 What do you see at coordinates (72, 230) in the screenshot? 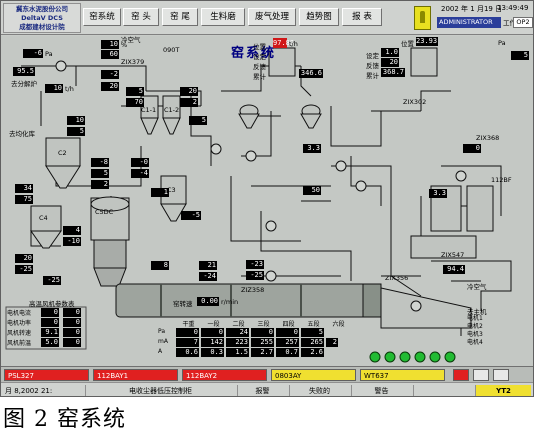
I see `value-x: 4` at bounding box center [72, 230].